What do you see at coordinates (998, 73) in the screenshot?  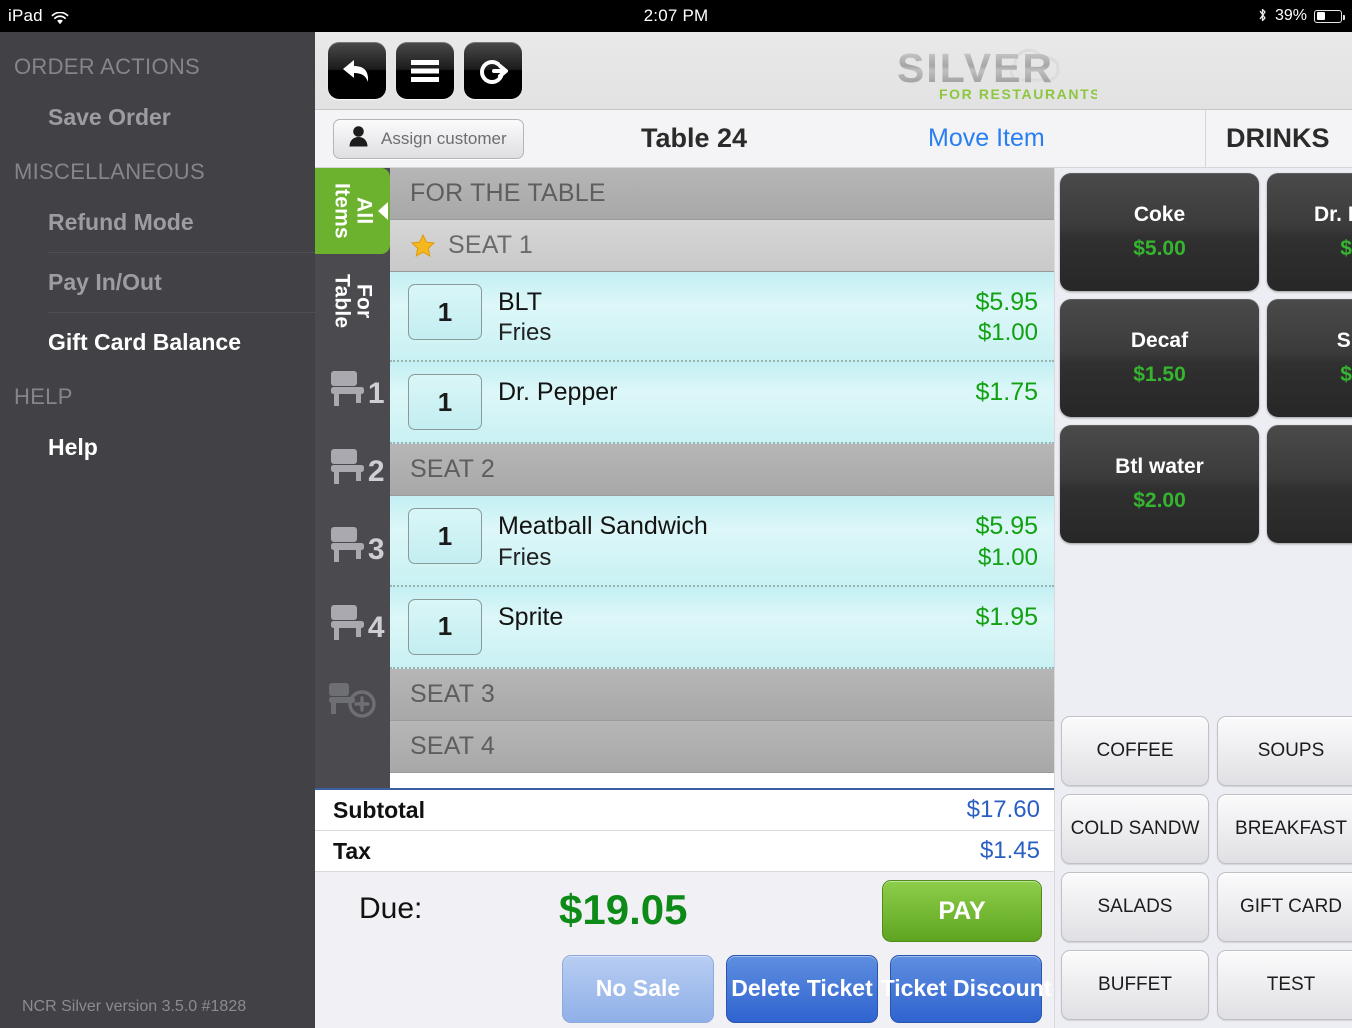 I see `silver-logo: SILVER FOR RESTAURANTS` at bounding box center [998, 73].